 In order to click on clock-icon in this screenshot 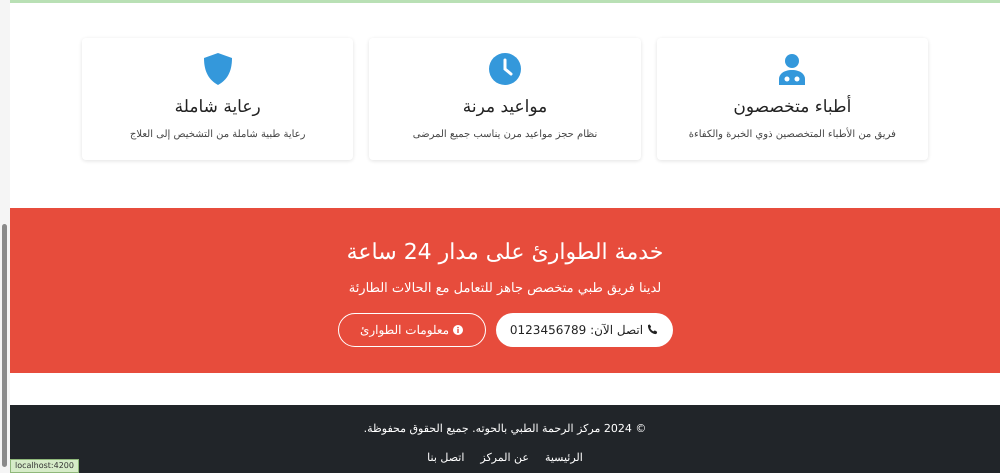, I will do `click(505, 69)`.